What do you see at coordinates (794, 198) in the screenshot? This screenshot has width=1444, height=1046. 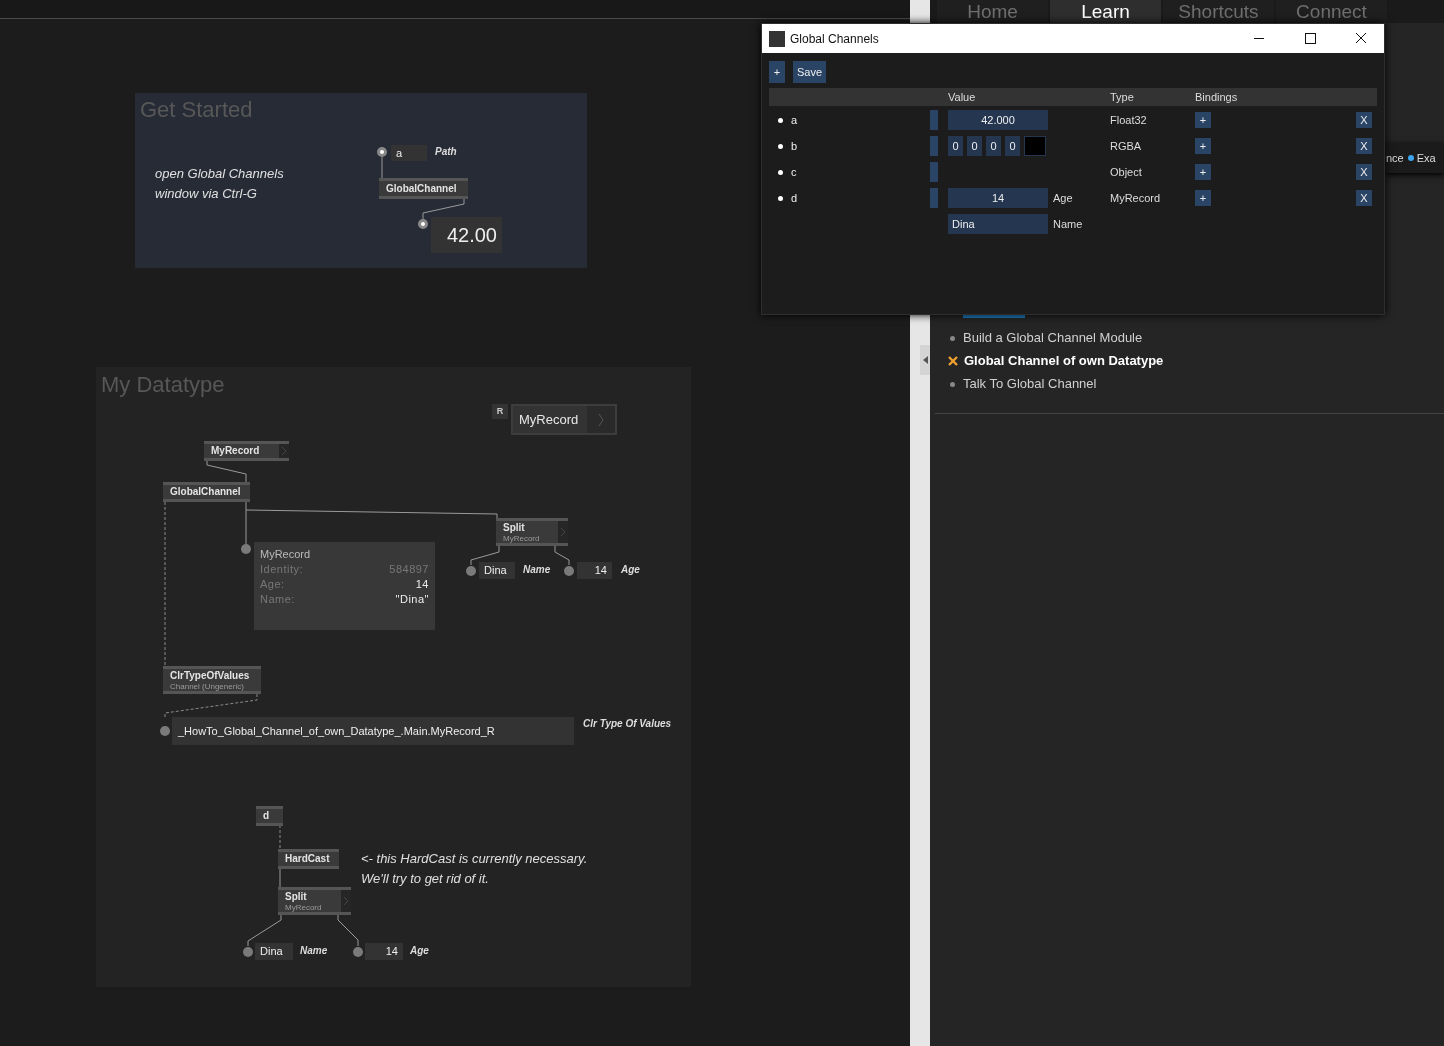 I see `channel-name: d` at bounding box center [794, 198].